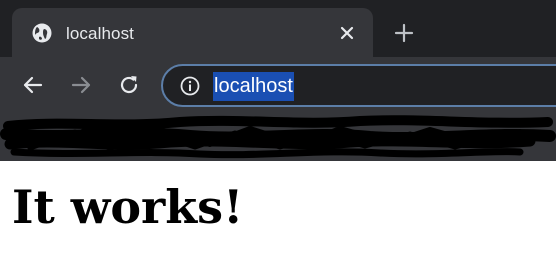  I want to click on plus-icon, so click(404, 33).